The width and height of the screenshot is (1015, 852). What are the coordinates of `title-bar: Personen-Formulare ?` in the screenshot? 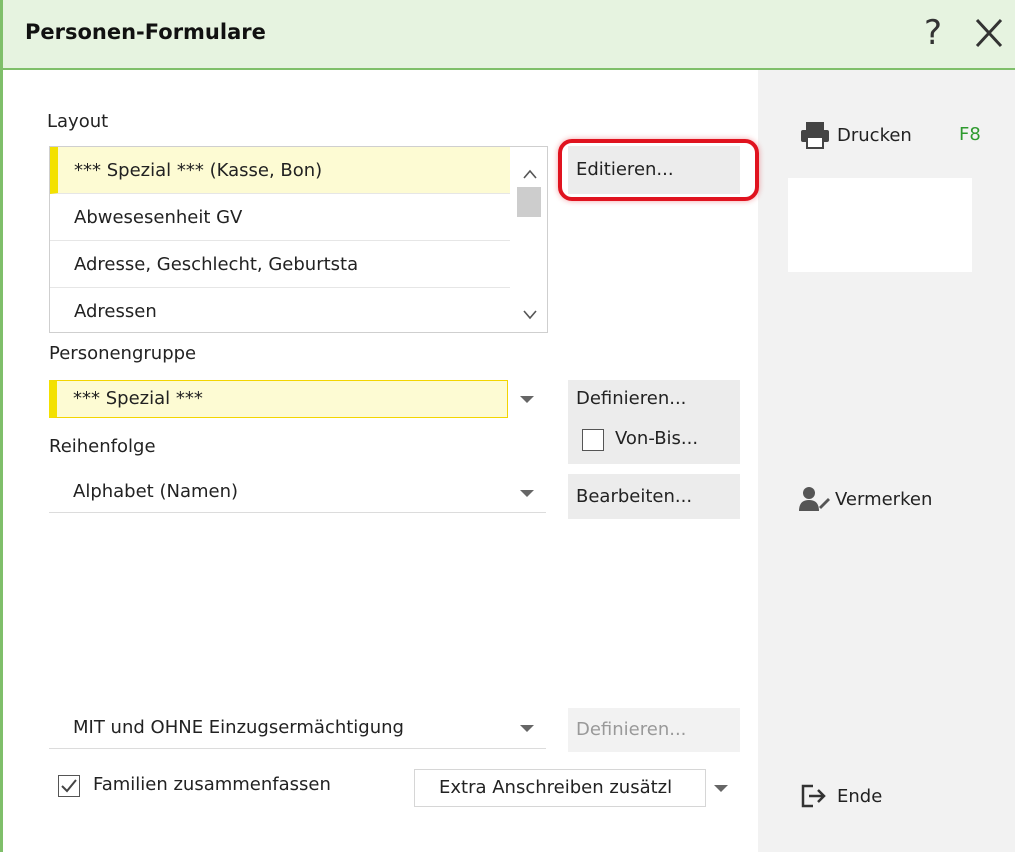 It's located at (509, 35).